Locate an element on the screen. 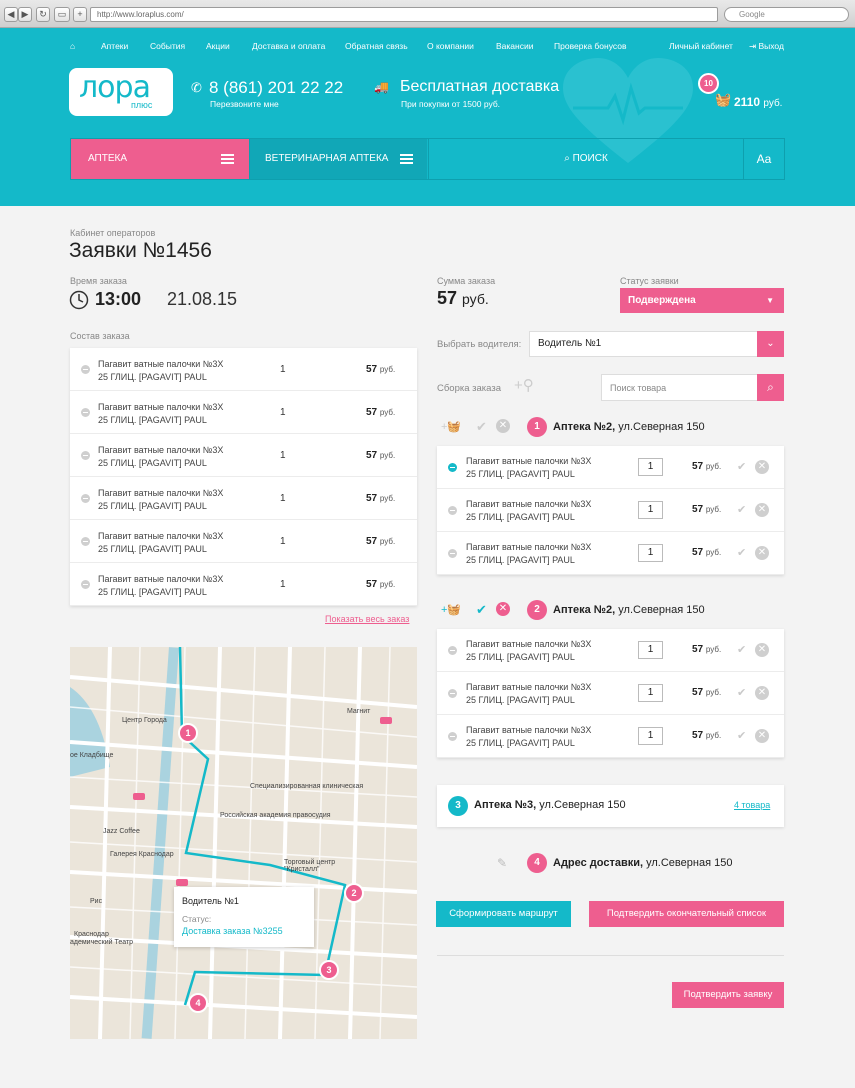 The image size is (855, 1088). popup-status: Доставка заказа №3255 is located at coordinates (232, 931).